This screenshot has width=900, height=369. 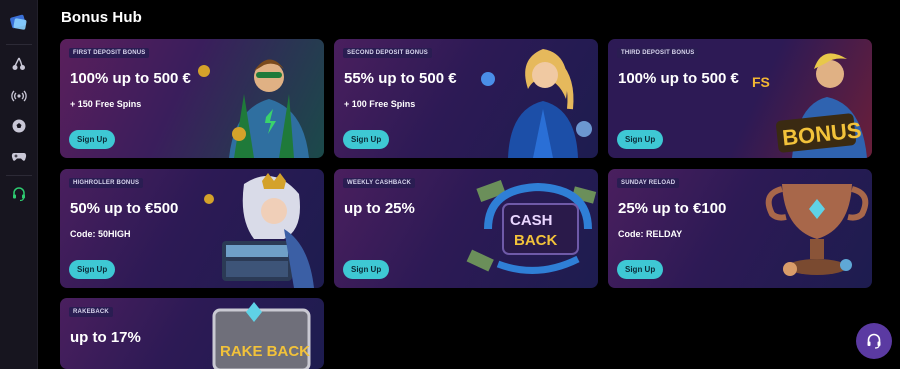 What do you see at coordinates (531, 220) in the screenshot?
I see `svg-text: CASH` at bounding box center [531, 220].